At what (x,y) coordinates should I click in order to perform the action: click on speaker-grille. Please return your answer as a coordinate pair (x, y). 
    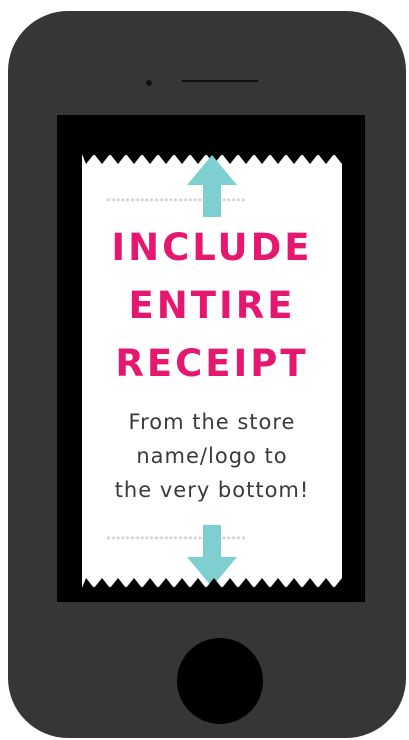
    Looking at the image, I should click on (220, 81).